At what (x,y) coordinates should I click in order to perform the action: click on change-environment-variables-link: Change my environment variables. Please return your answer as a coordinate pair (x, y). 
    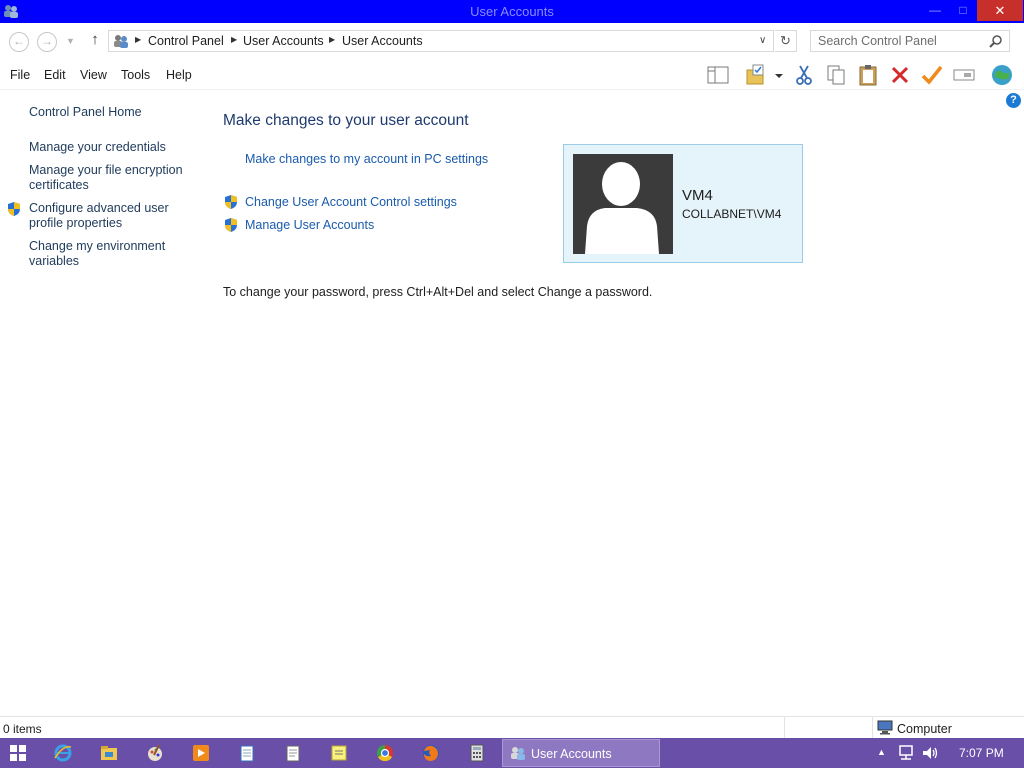
    Looking at the image, I should click on (104, 254).